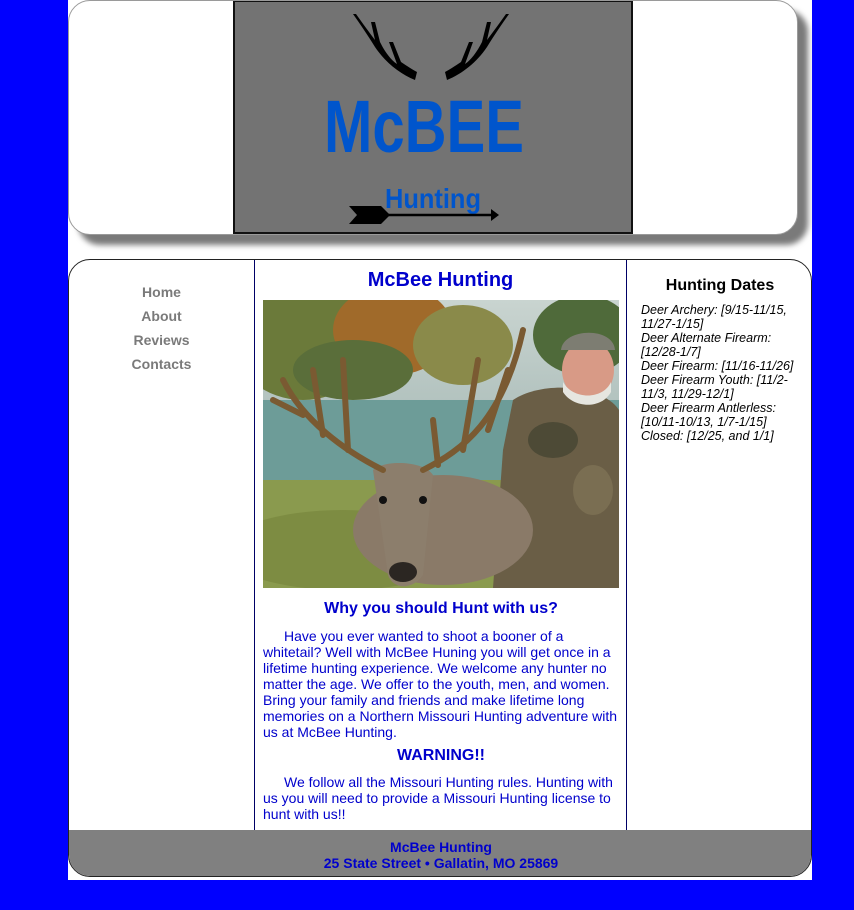 Image resolution: width=854 pixels, height=910 pixels. Describe the element at coordinates (441, 863) in the screenshot. I see `footer-address: 25 State Street • Gallatin, MO 25869` at that location.